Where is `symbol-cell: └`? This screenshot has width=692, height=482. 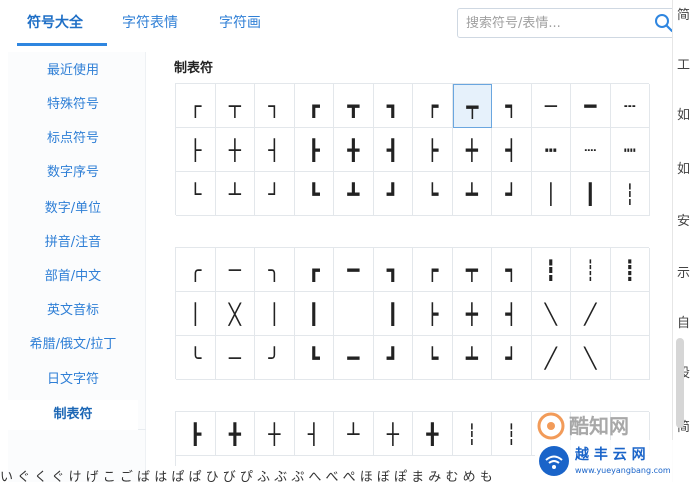
symbol-cell: └ is located at coordinates (196, 194).